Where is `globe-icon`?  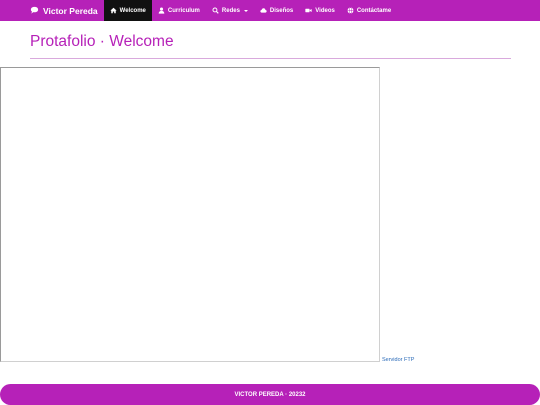
globe-icon is located at coordinates (350, 10).